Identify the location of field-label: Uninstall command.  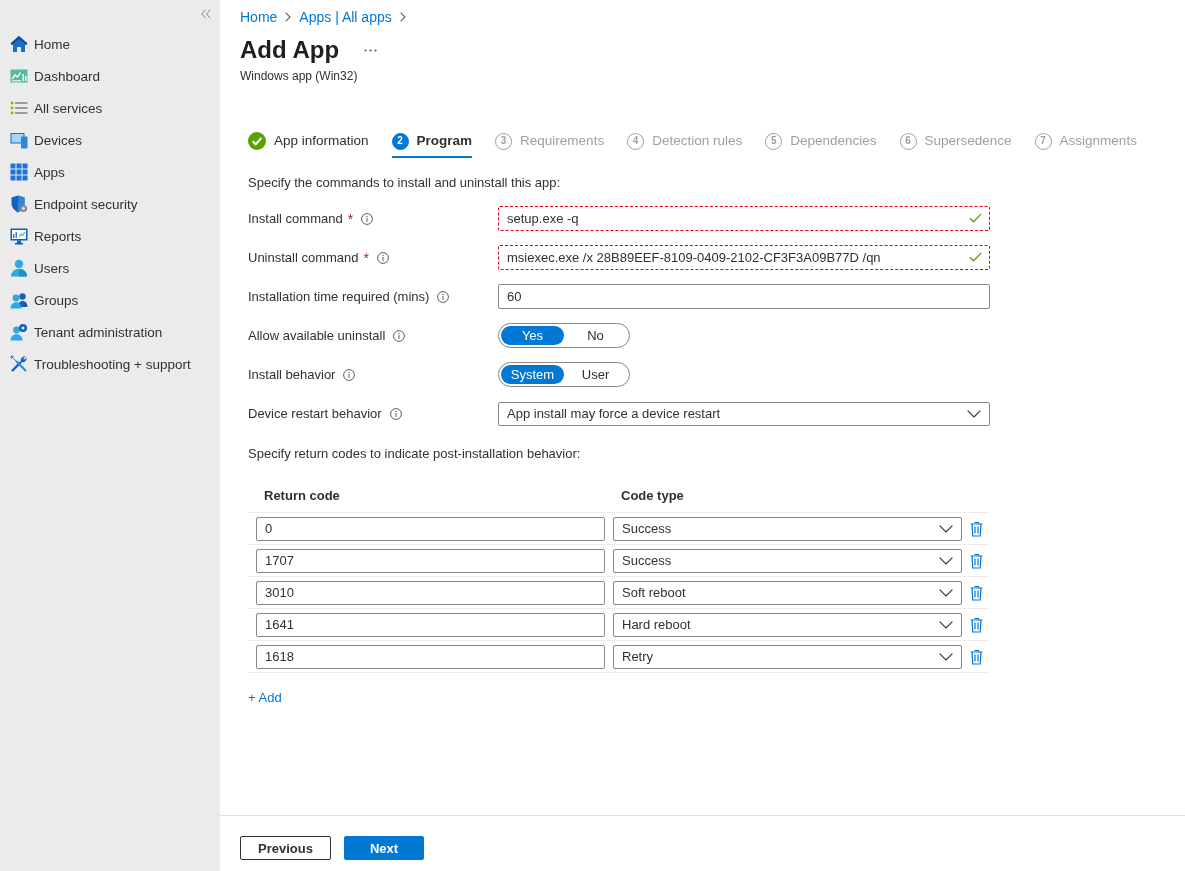
(303, 257).